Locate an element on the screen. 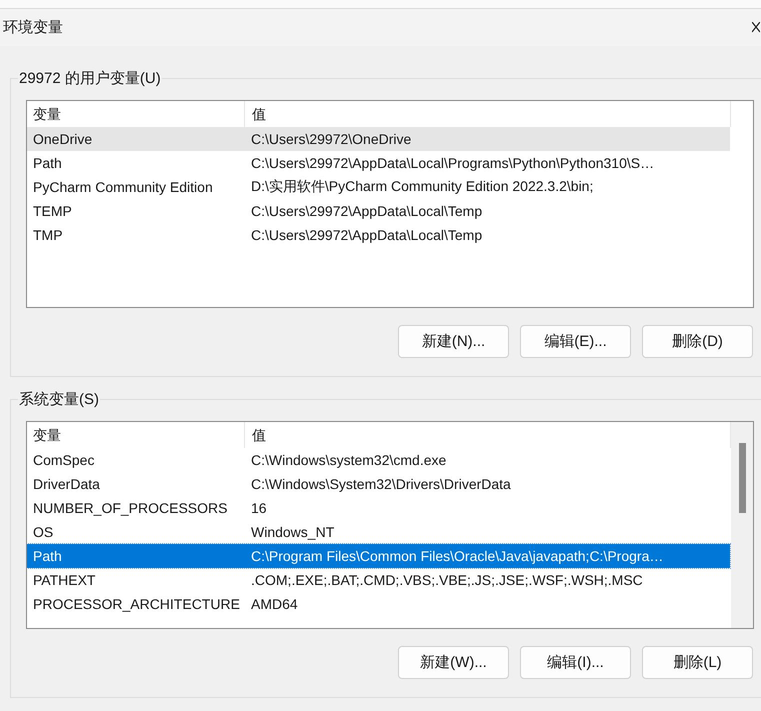 Image resolution: width=761 pixels, height=711 pixels. window-title: 环境变量 is located at coordinates (32, 27).